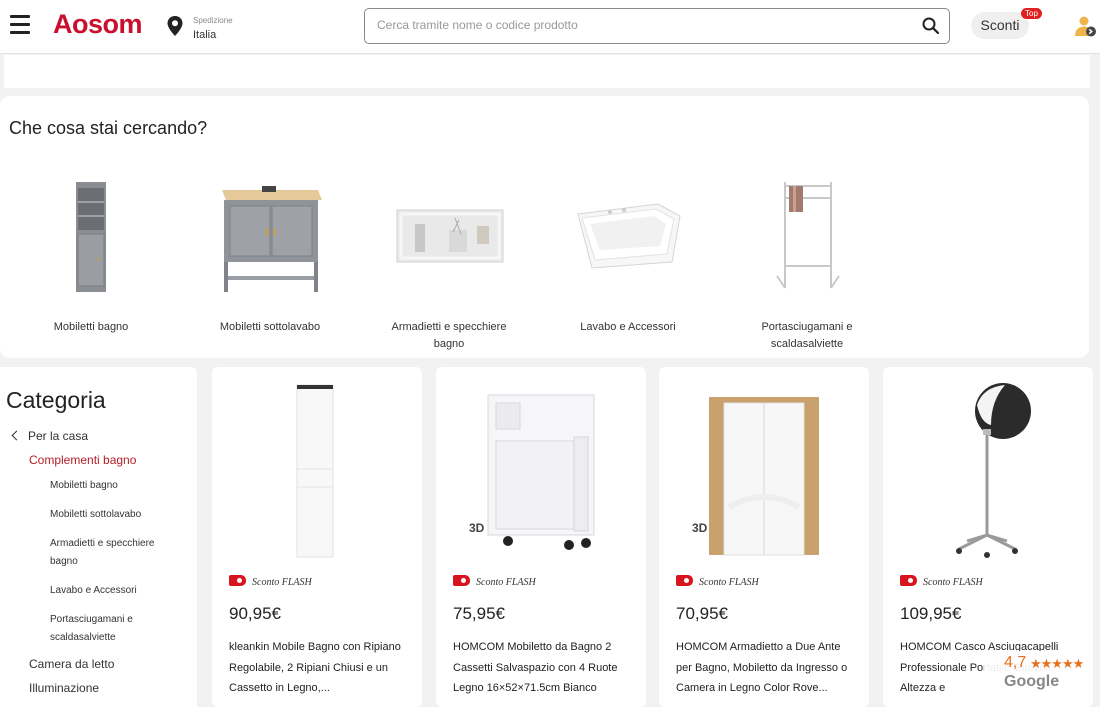  I want to click on product-price: 70,95€, so click(702, 613).